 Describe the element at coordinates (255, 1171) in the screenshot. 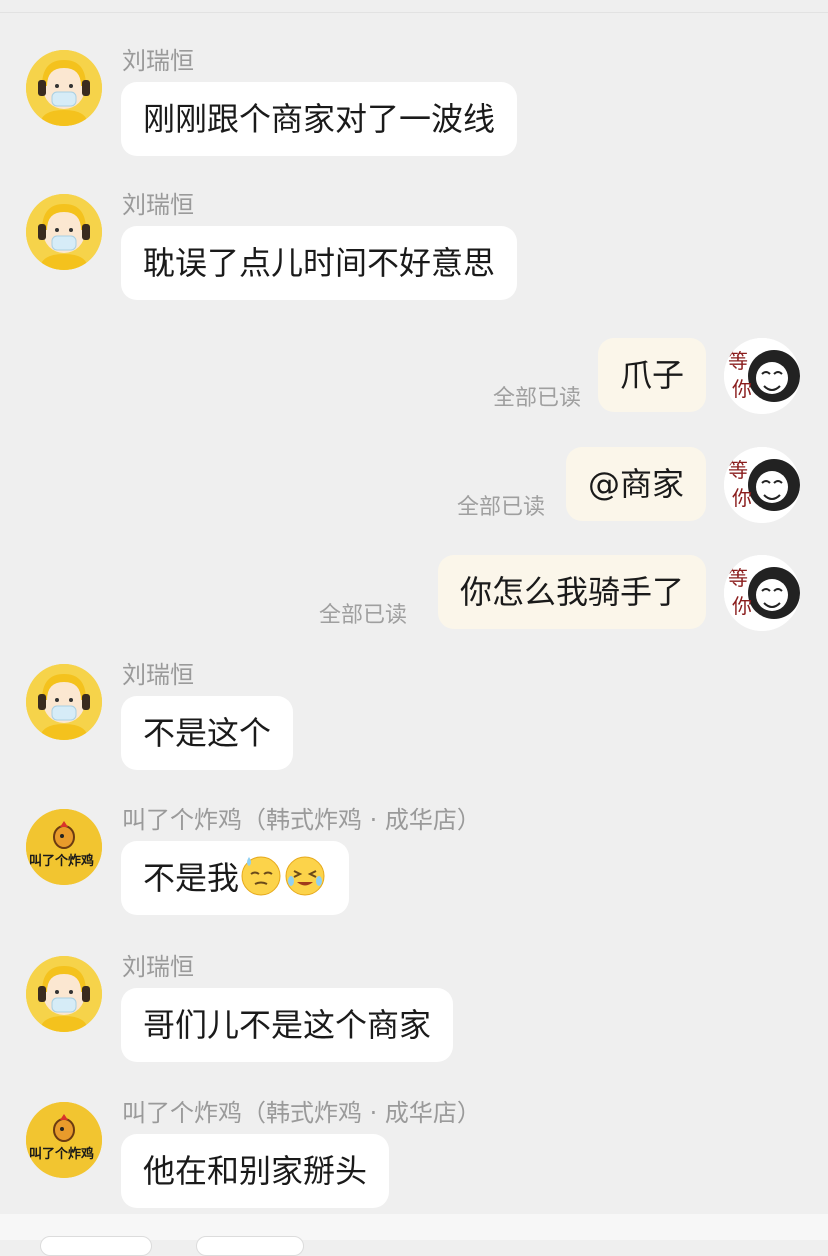

I see `message-bubble: 他在和别家掰头` at that location.